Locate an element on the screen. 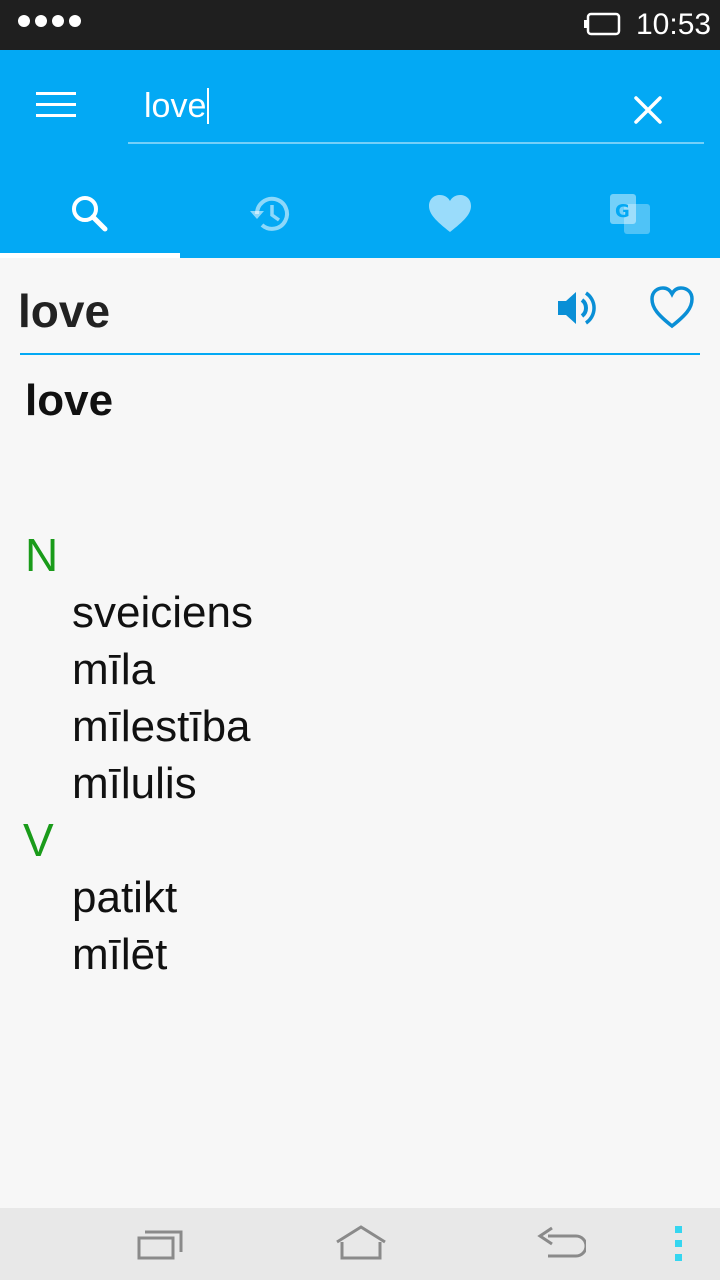 The height and width of the screenshot is (1280, 720). tab-favorites is located at coordinates (450, 214).